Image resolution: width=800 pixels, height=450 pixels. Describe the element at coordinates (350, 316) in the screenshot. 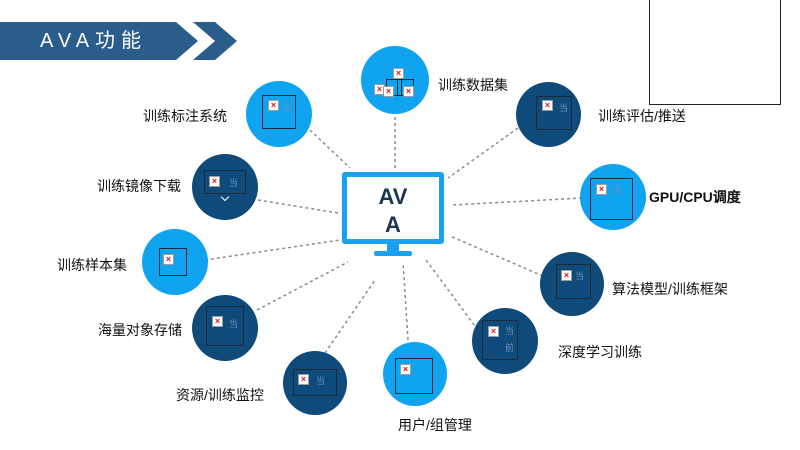

I see `link-resource-monitor` at that location.